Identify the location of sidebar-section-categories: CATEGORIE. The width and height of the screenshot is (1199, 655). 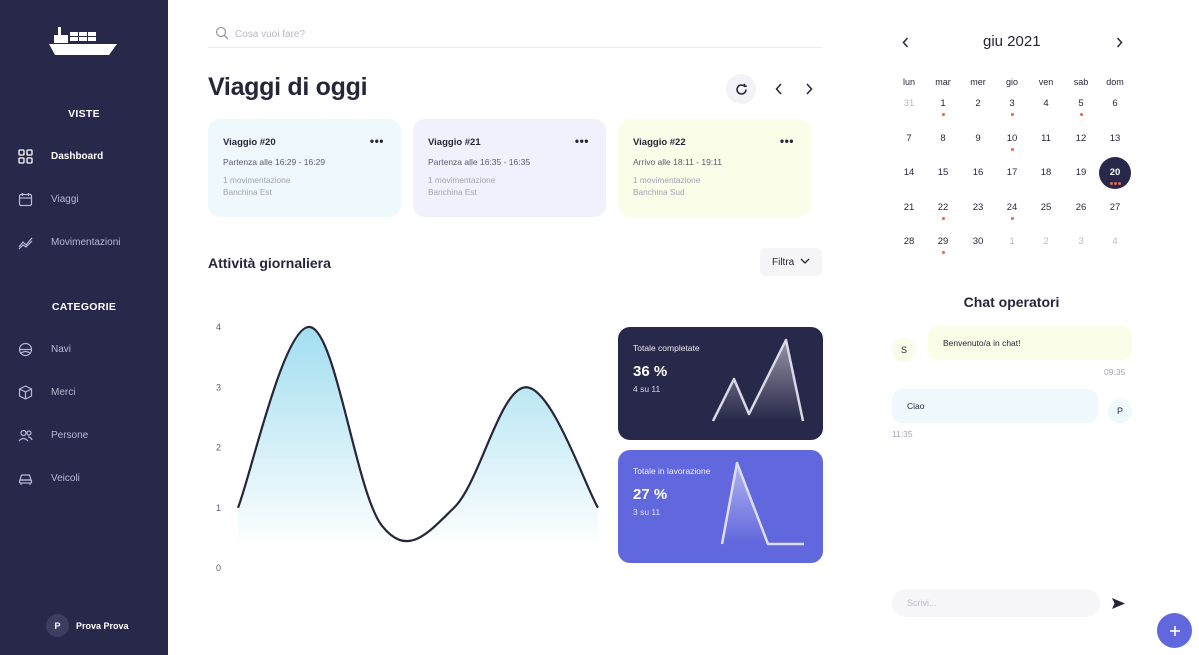
(84, 307).